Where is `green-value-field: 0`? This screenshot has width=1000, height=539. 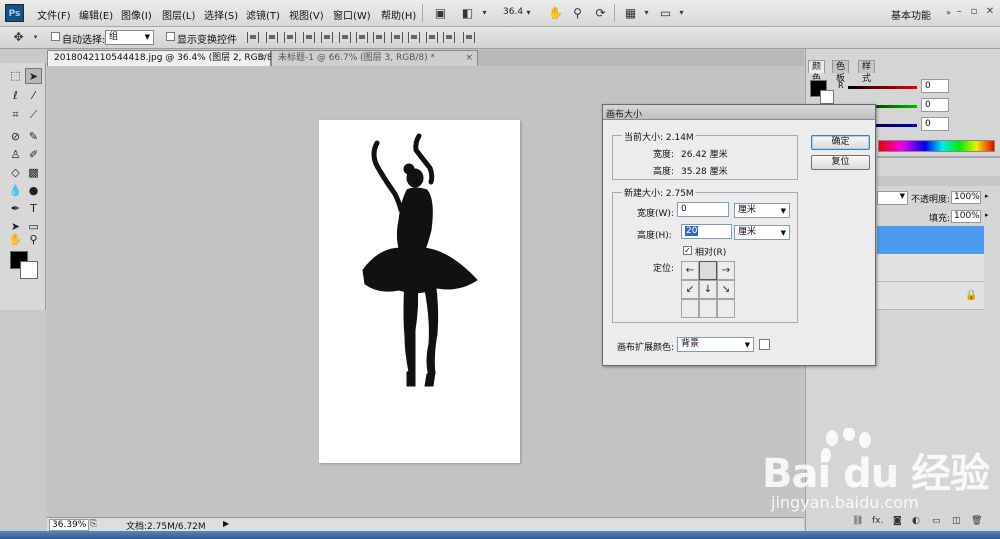
green-value-field: 0 is located at coordinates (935, 105).